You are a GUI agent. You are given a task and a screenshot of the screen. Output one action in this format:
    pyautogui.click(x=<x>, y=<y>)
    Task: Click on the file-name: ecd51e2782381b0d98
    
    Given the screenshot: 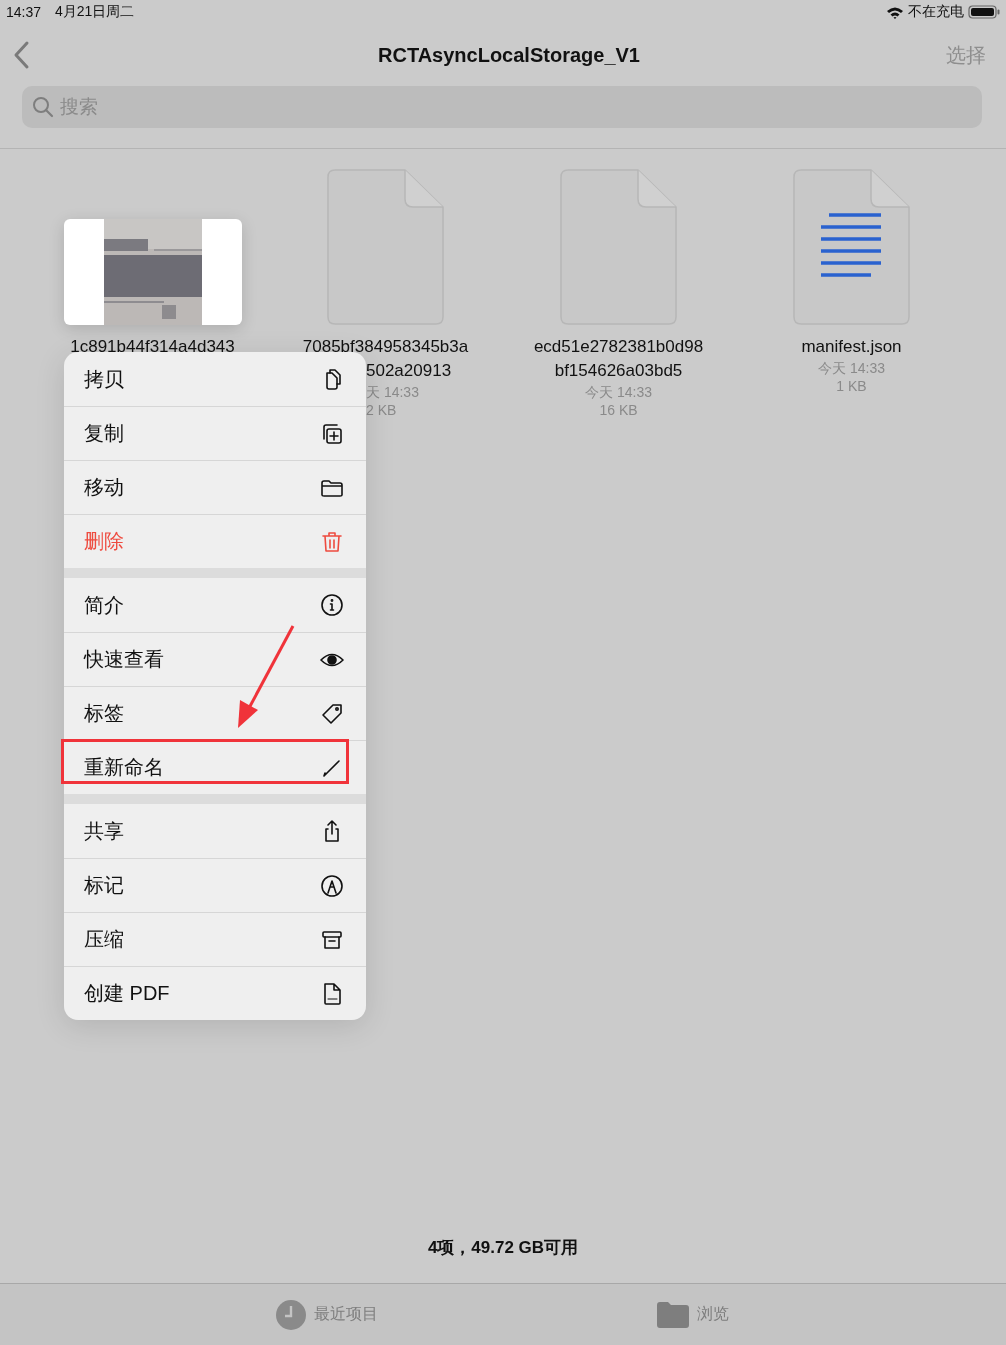 What is the action you would take?
    pyautogui.click(x=618, y=347)
    